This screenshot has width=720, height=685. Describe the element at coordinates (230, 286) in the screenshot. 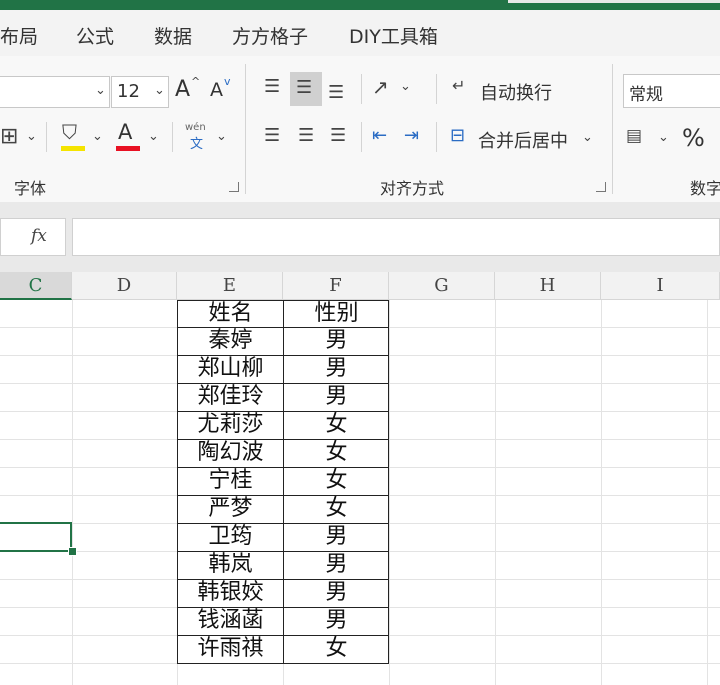

I see `column-header-e: E` at that location.